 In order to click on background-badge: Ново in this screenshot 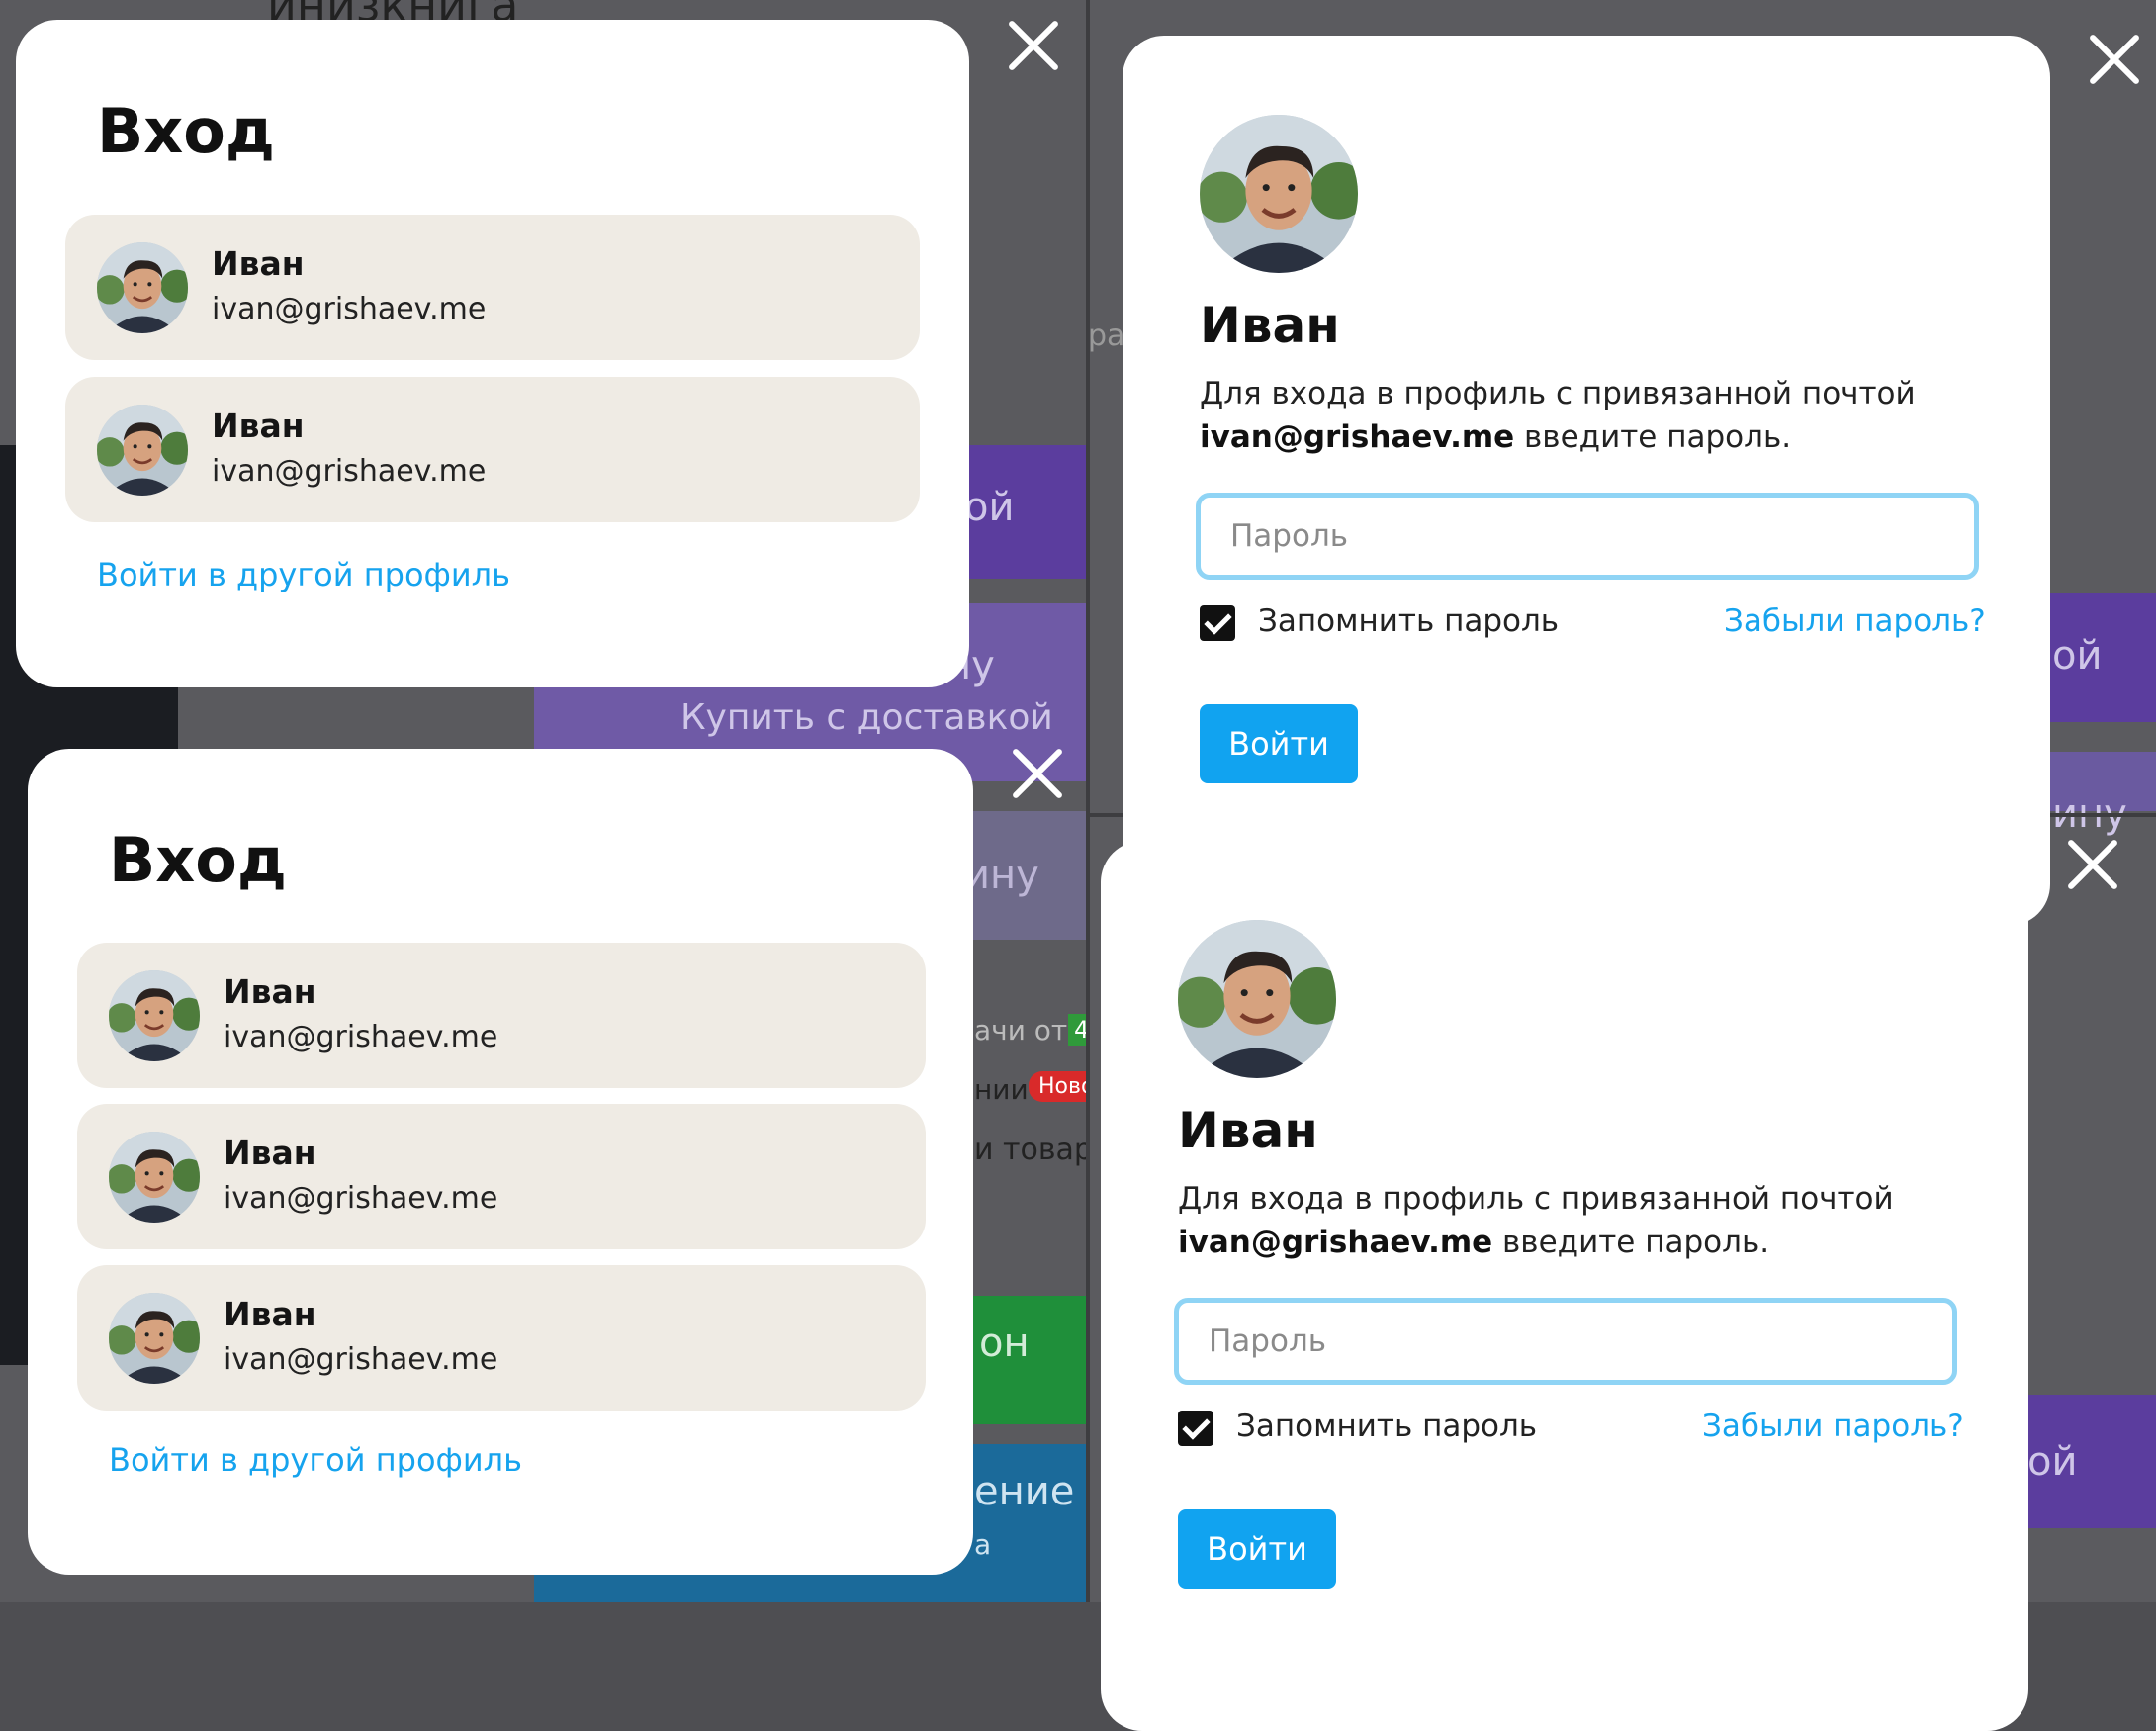, I will do `click(1058, 1086)`.